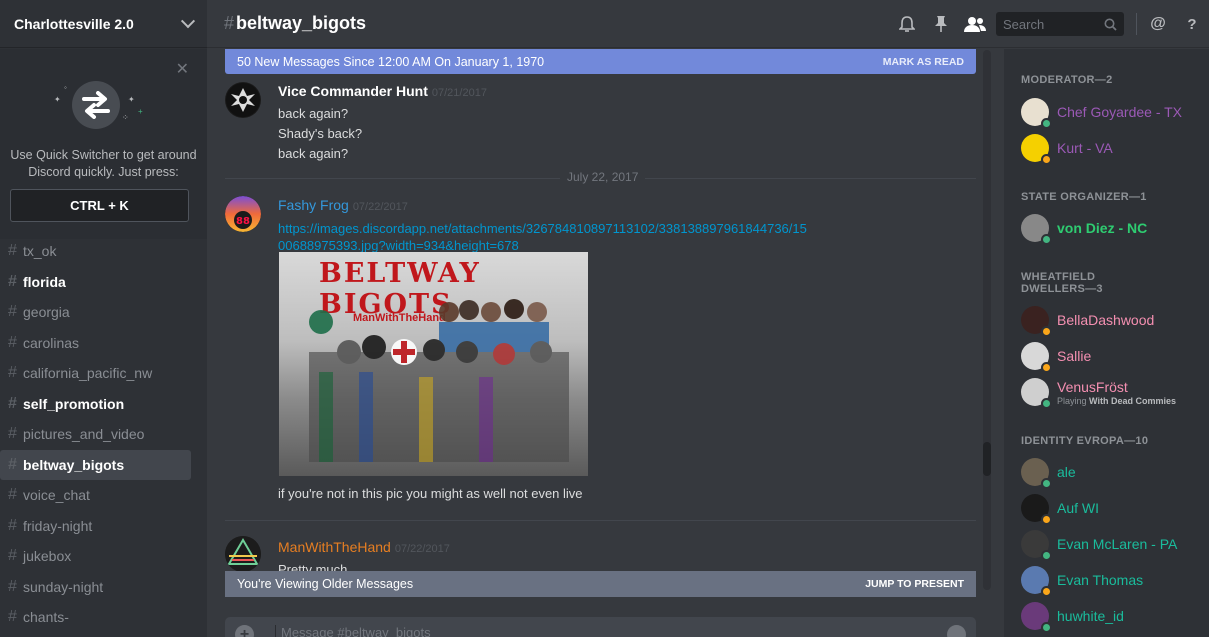 This screenshot has width=1209, height=637. Describe the element at coordinates (1074, 356) in the screenshot. I see `member-name: Sallie` at that location.